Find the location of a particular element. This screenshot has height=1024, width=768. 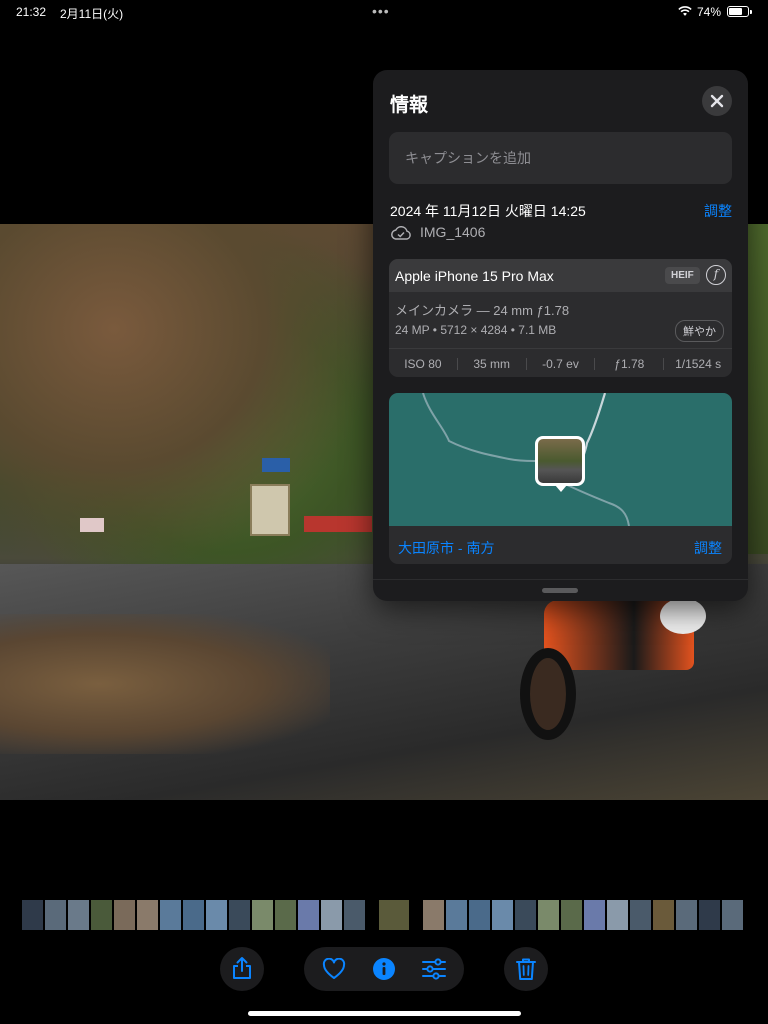

info-icon is located at coordinates (384, 969).